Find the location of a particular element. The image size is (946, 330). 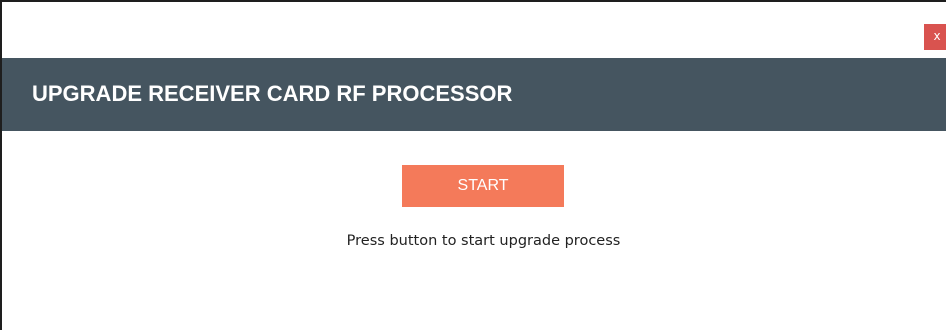

start-button: START is located at coordinates (483, 186).